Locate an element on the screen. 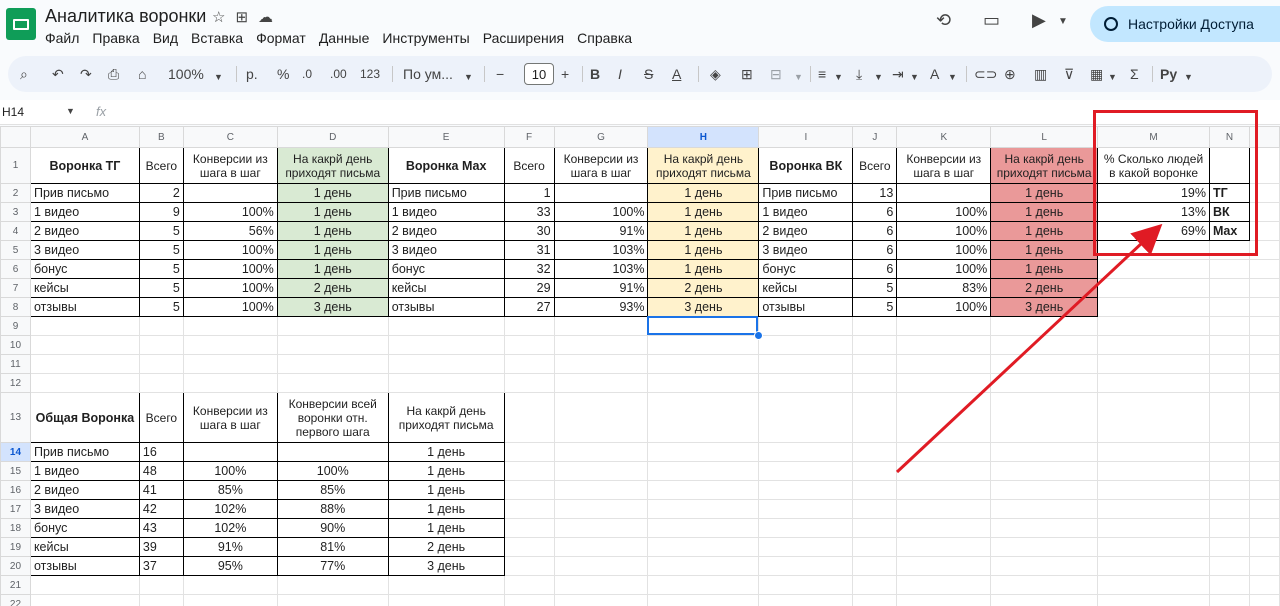 This screenshot has width=1280, height=606. cell: 43 is located at coordinates (161, 528).